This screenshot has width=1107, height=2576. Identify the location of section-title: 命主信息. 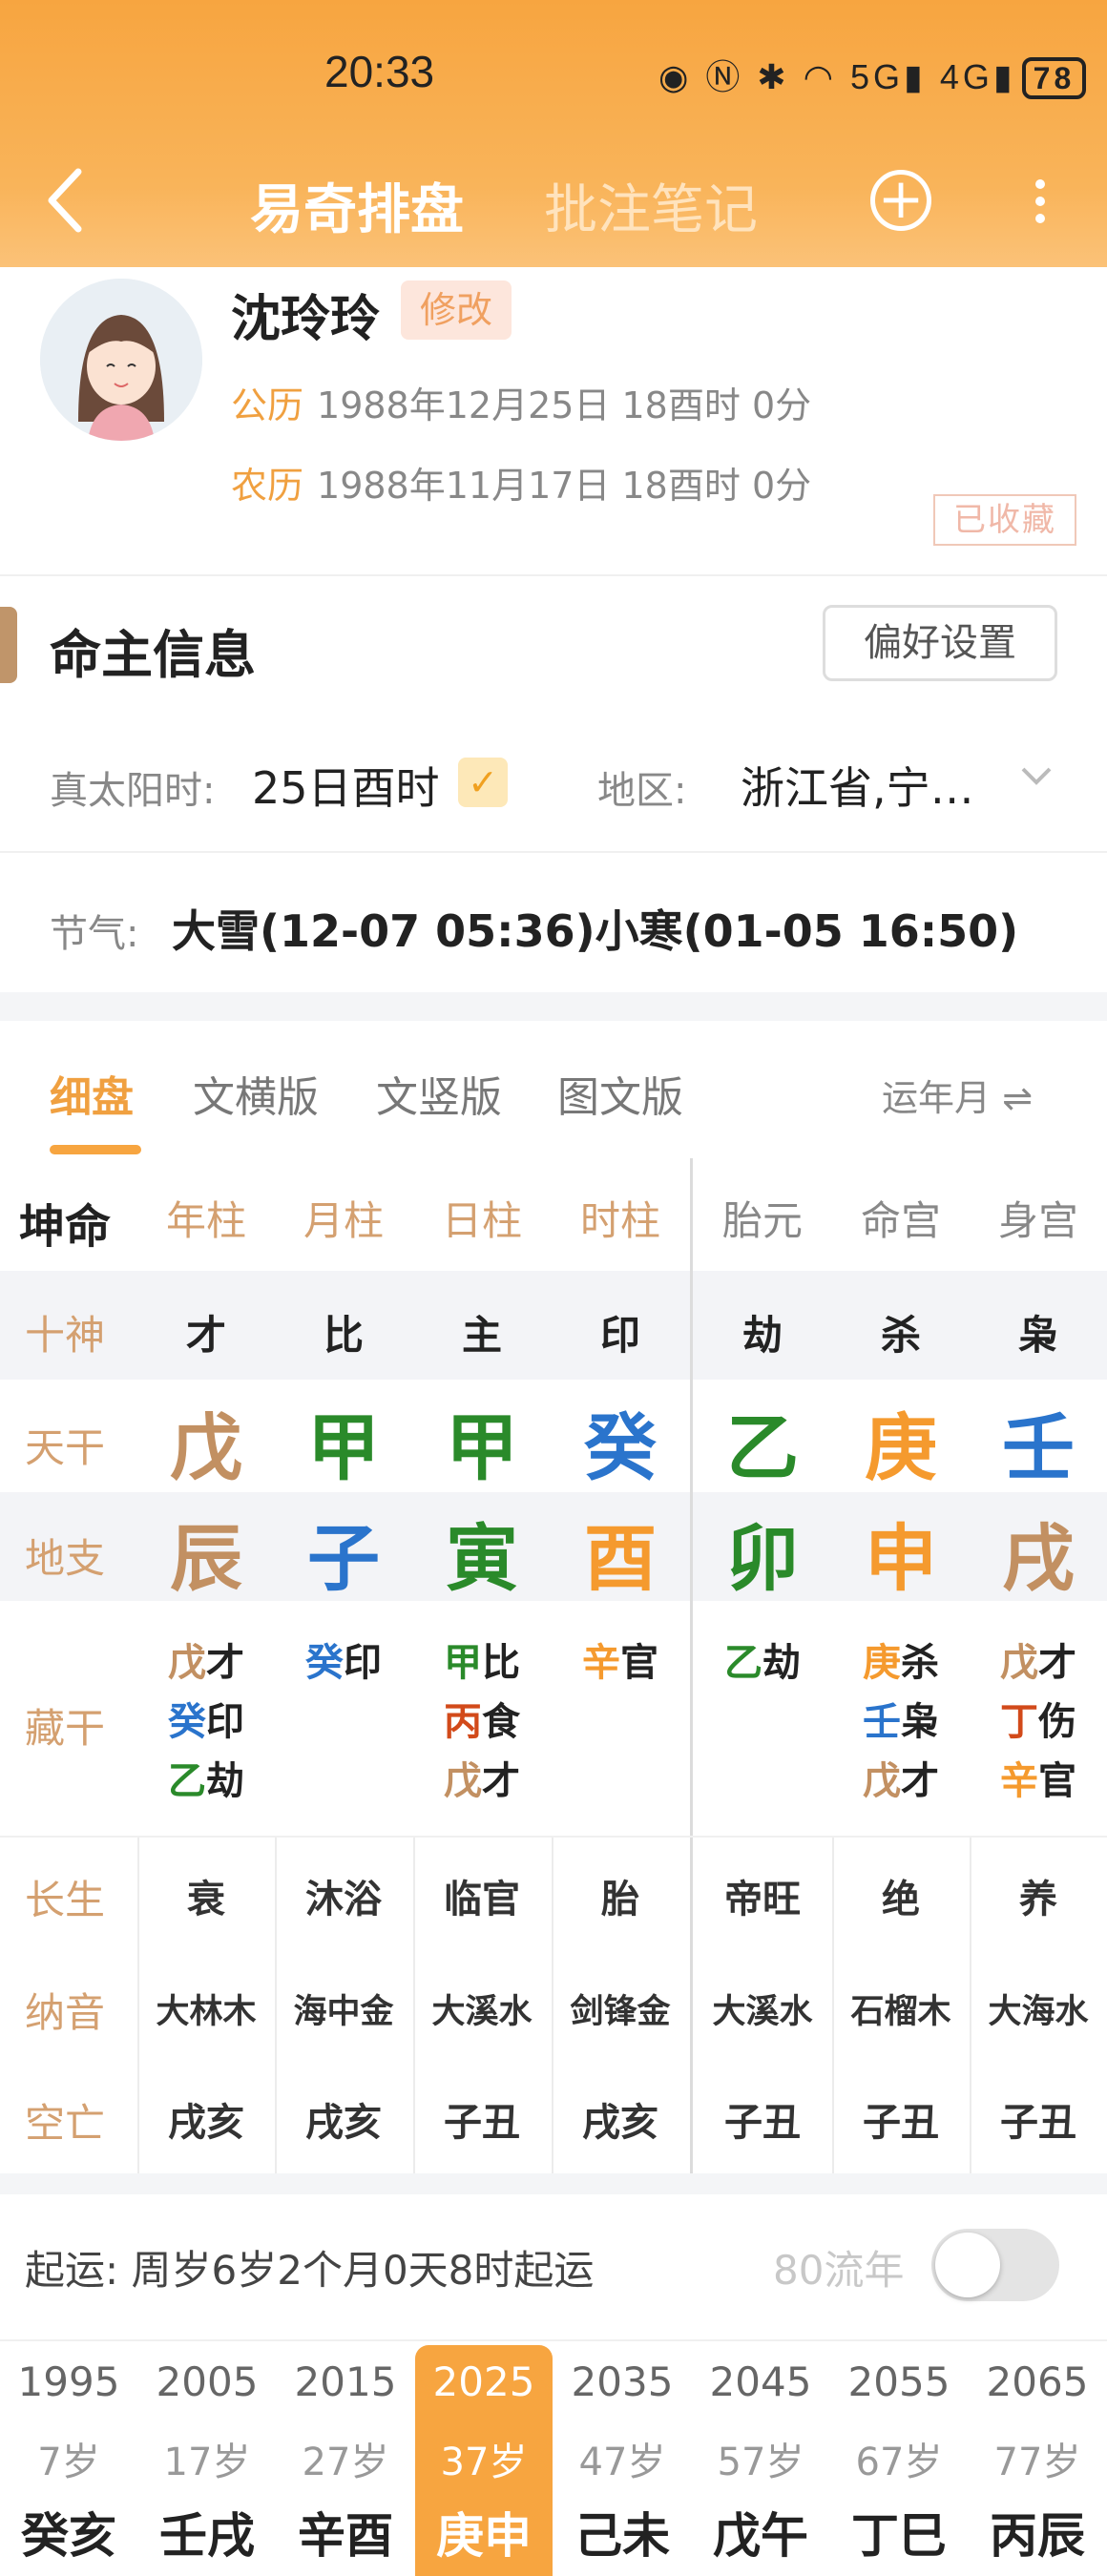
(153, 655).